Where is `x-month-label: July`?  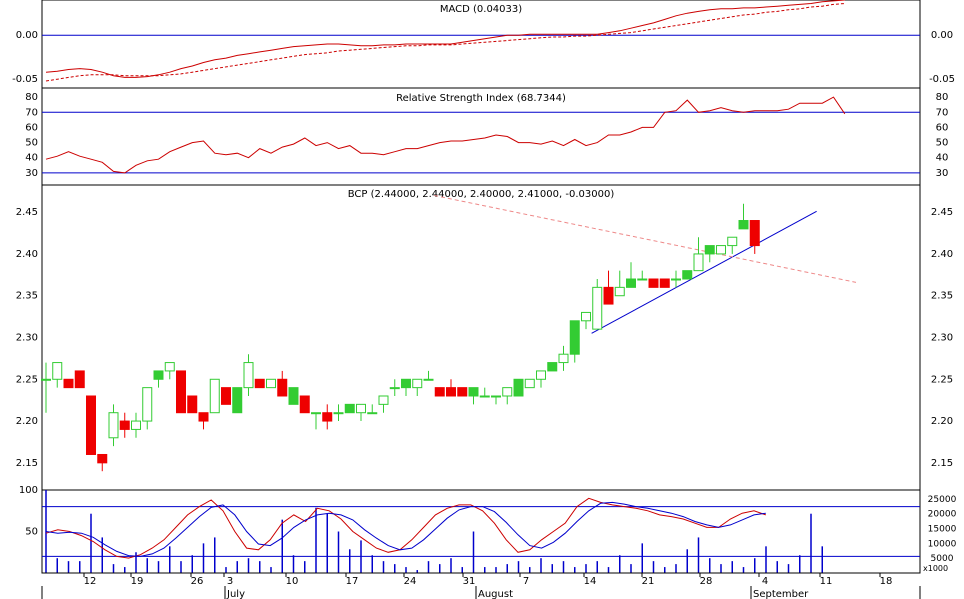 x-month-label: July is located at coordinates (235, 594).